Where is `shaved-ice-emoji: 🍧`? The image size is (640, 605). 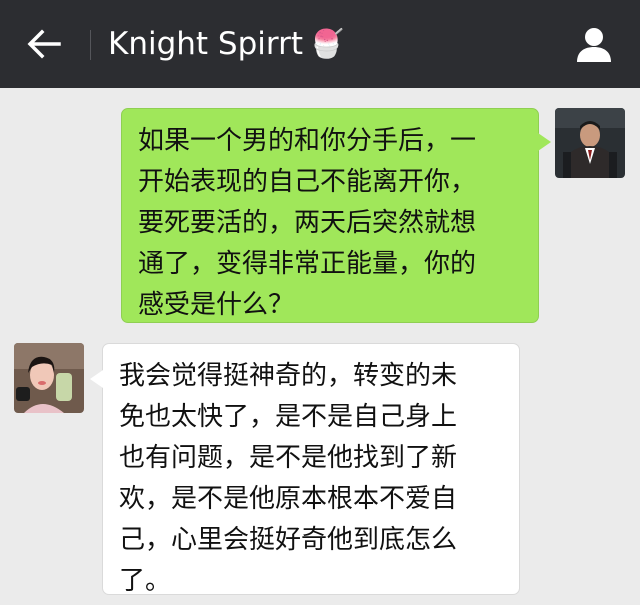
shaved-ice-emoji: 🍧 is located at coordinates (326, 43).